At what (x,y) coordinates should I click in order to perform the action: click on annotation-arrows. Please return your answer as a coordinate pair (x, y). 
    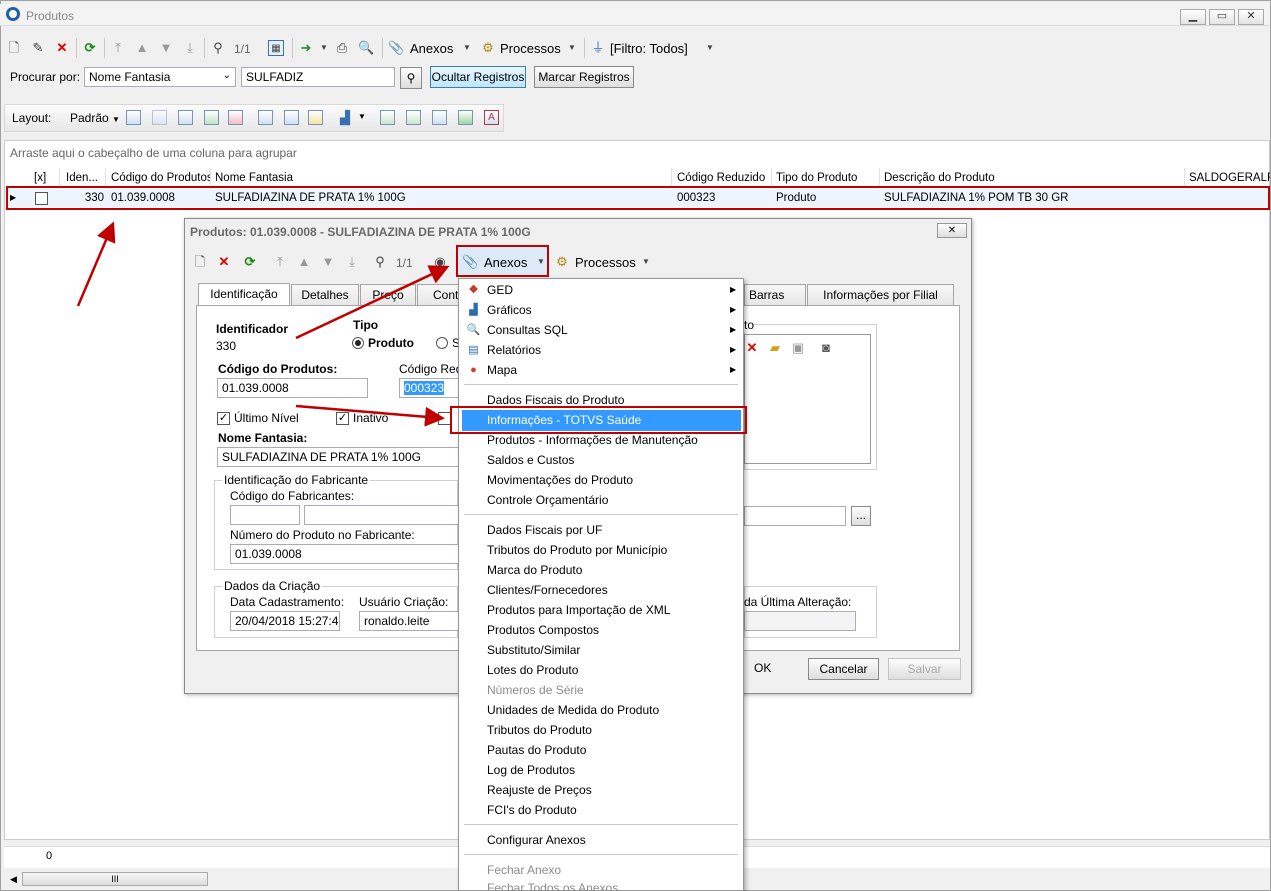
    Looking at the image, I should click on (263, 324).